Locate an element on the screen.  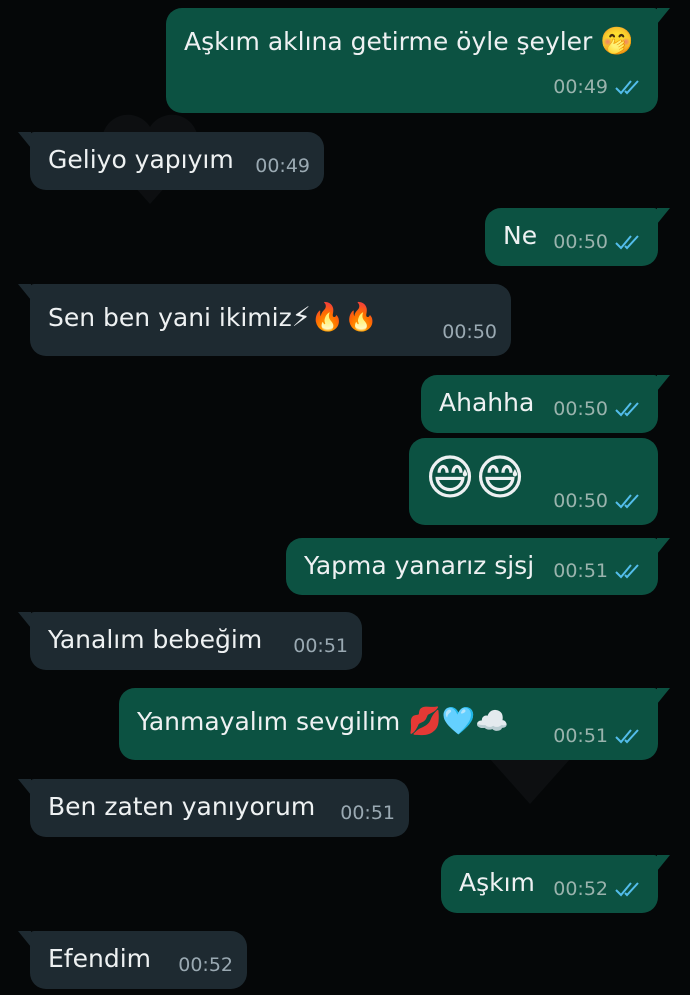
message-bubble-outgoing: Ahahha 00:50 is located at coordinates (545, 404).